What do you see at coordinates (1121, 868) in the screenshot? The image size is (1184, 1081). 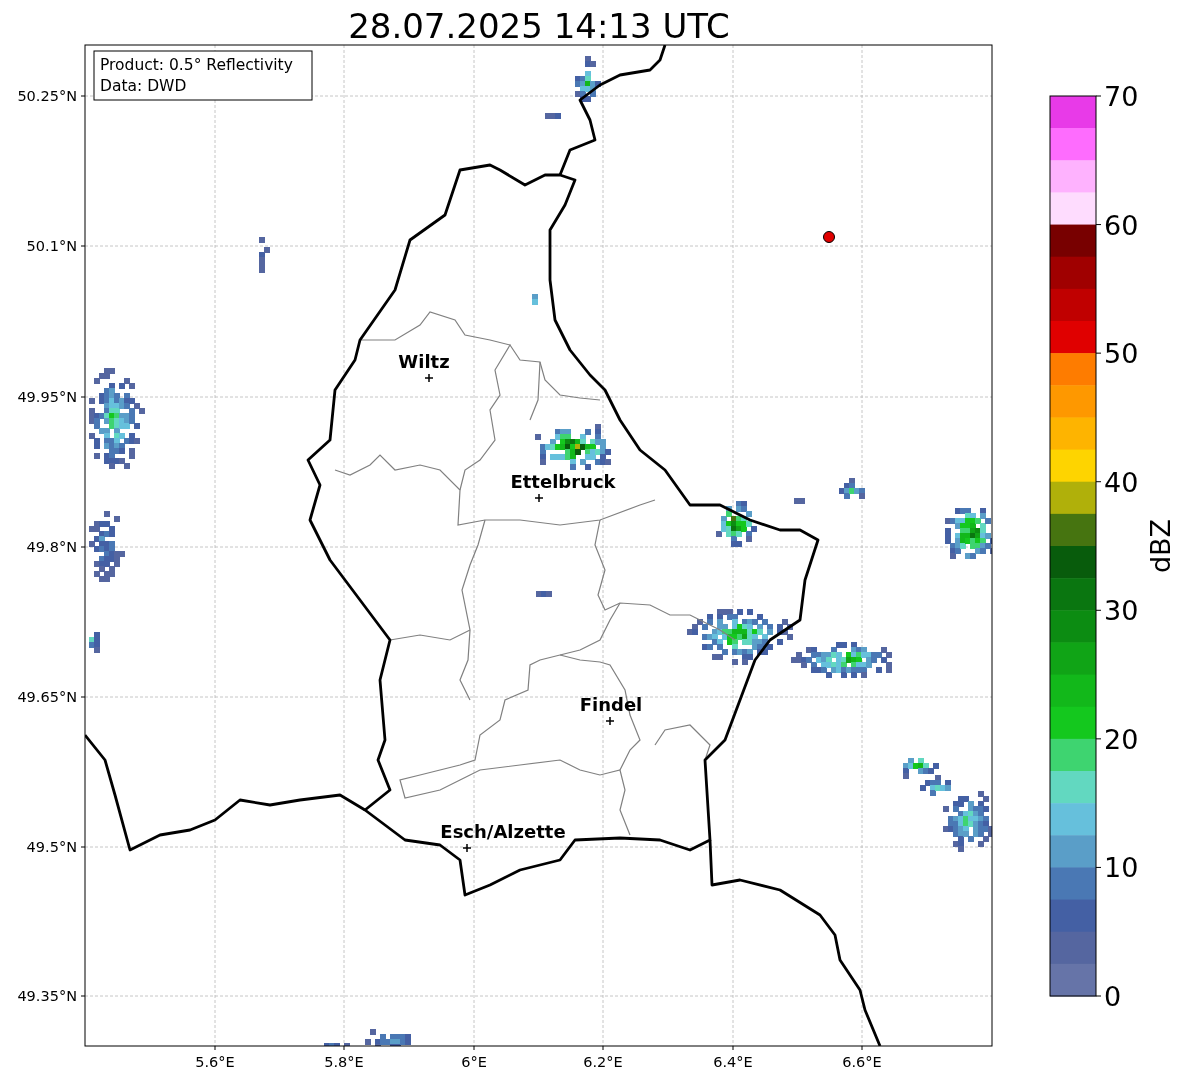 I see `colorbar-tick-label: 10` at bounding box center [1121, 868].